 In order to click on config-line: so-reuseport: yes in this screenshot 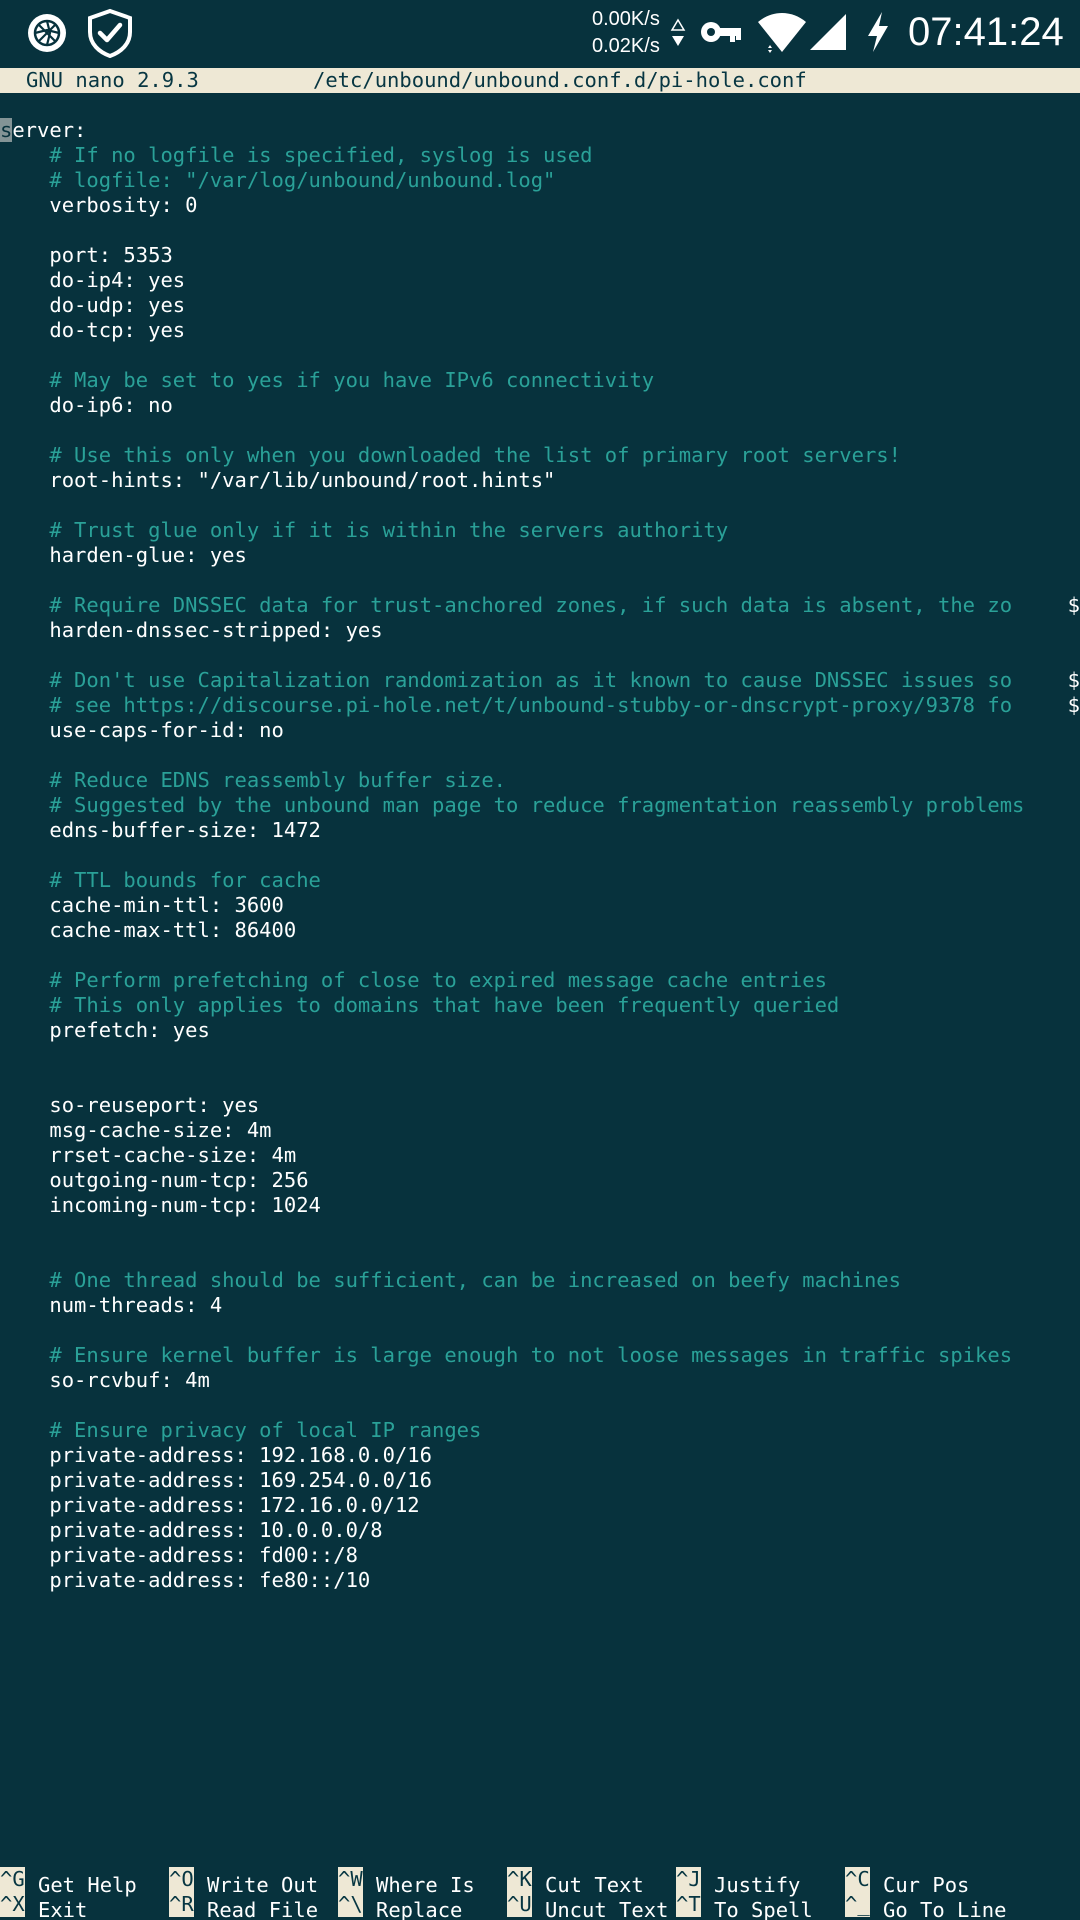, I will do `click(130, 1105)`.